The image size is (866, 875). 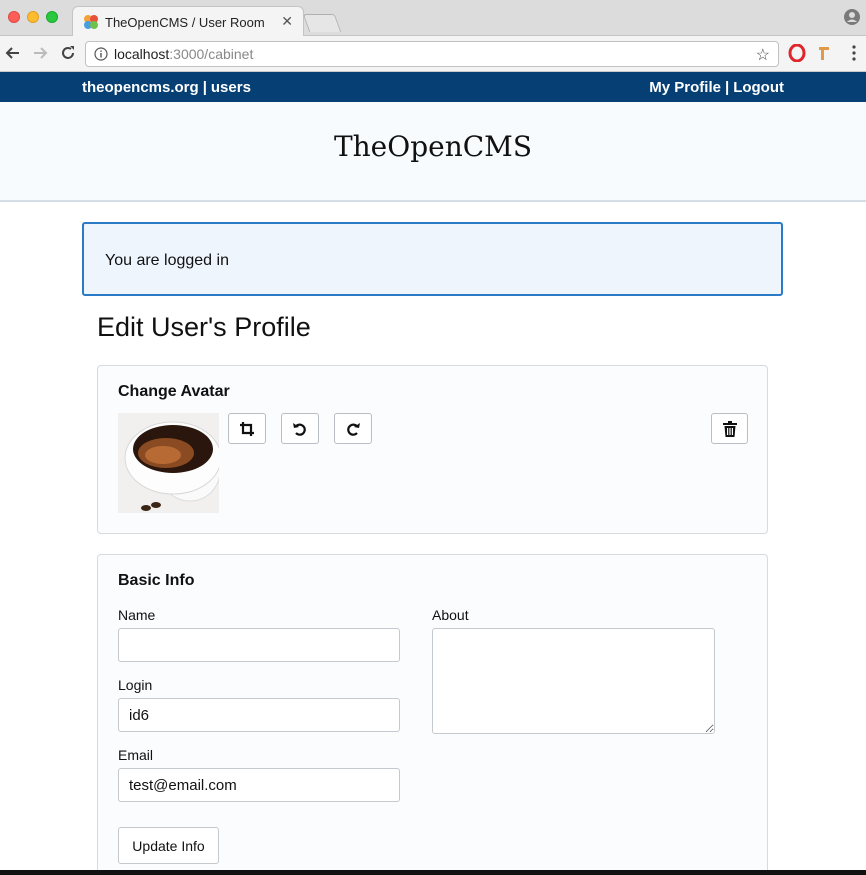 I want to click on rotate-right-button, so click(x=353, y=428).